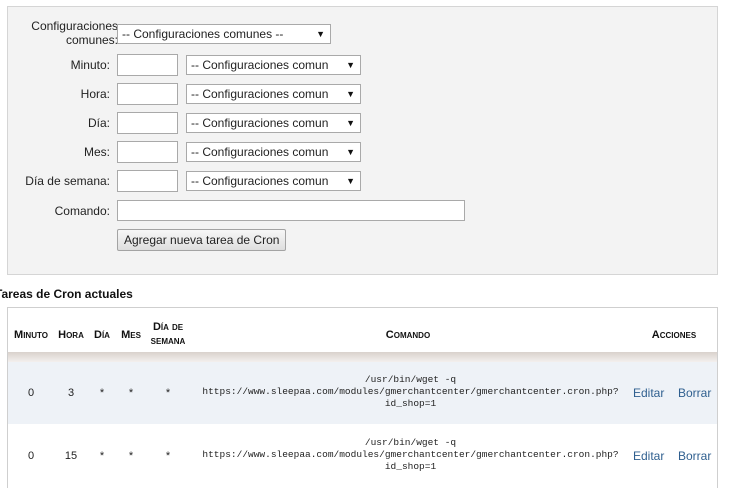 This screenshot has height=488, width=732. I want to click on command-label: Comando:, so click(82, 211).